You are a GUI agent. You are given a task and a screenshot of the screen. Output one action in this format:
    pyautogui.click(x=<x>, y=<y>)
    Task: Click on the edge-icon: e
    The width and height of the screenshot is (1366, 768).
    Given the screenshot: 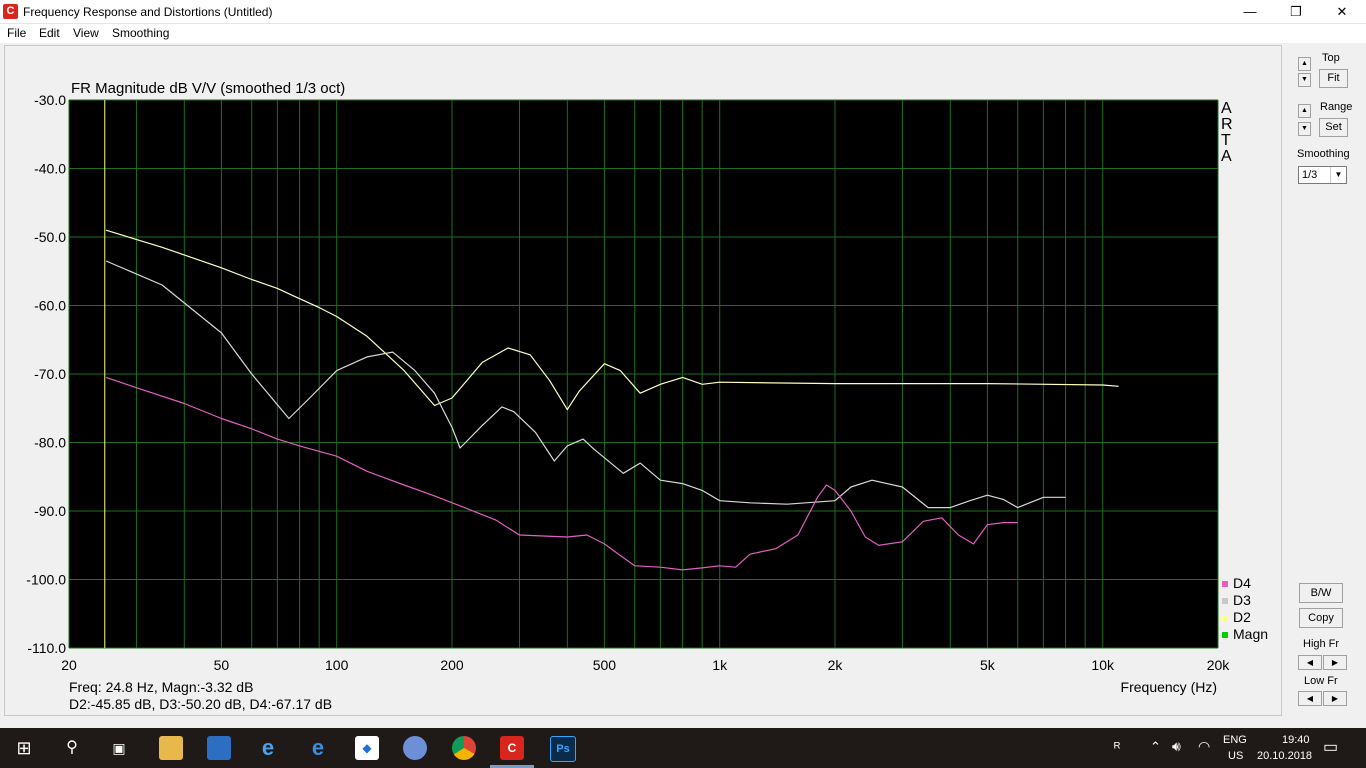 What is the action you would take?
    pyautogui.click(x=318, y=748)
    